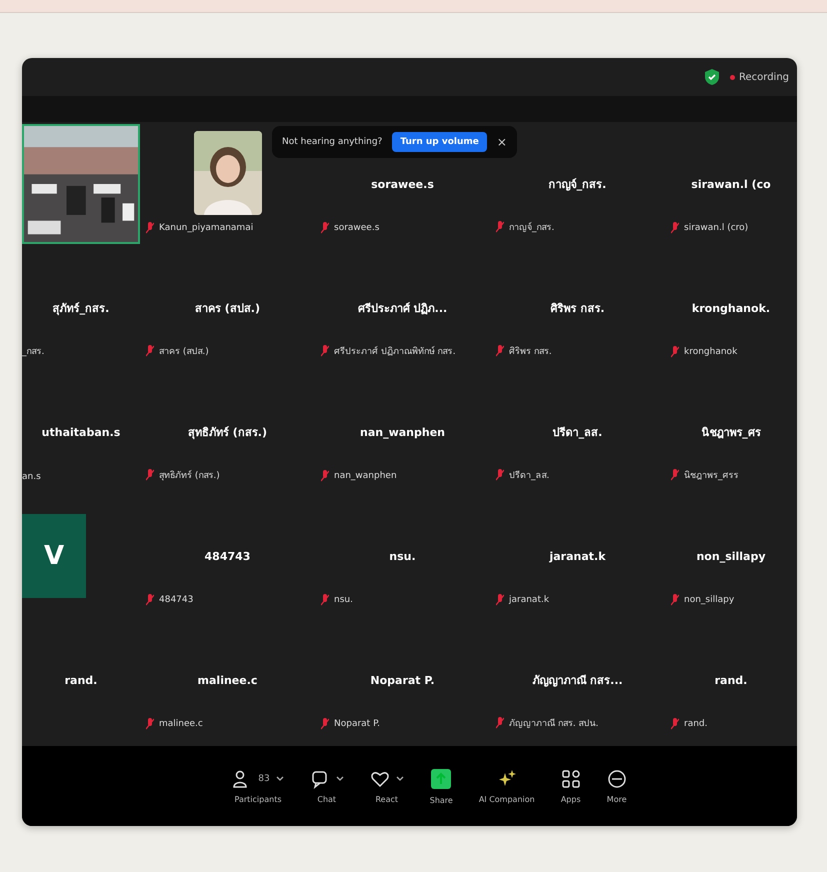 Image resolution: width=827 pixels, height=872 pixels. Describe the element at coordinates (228, 433) in the screenshot. I see `participant-name: สุทธิภัทร์ (กสร.)` at that location.